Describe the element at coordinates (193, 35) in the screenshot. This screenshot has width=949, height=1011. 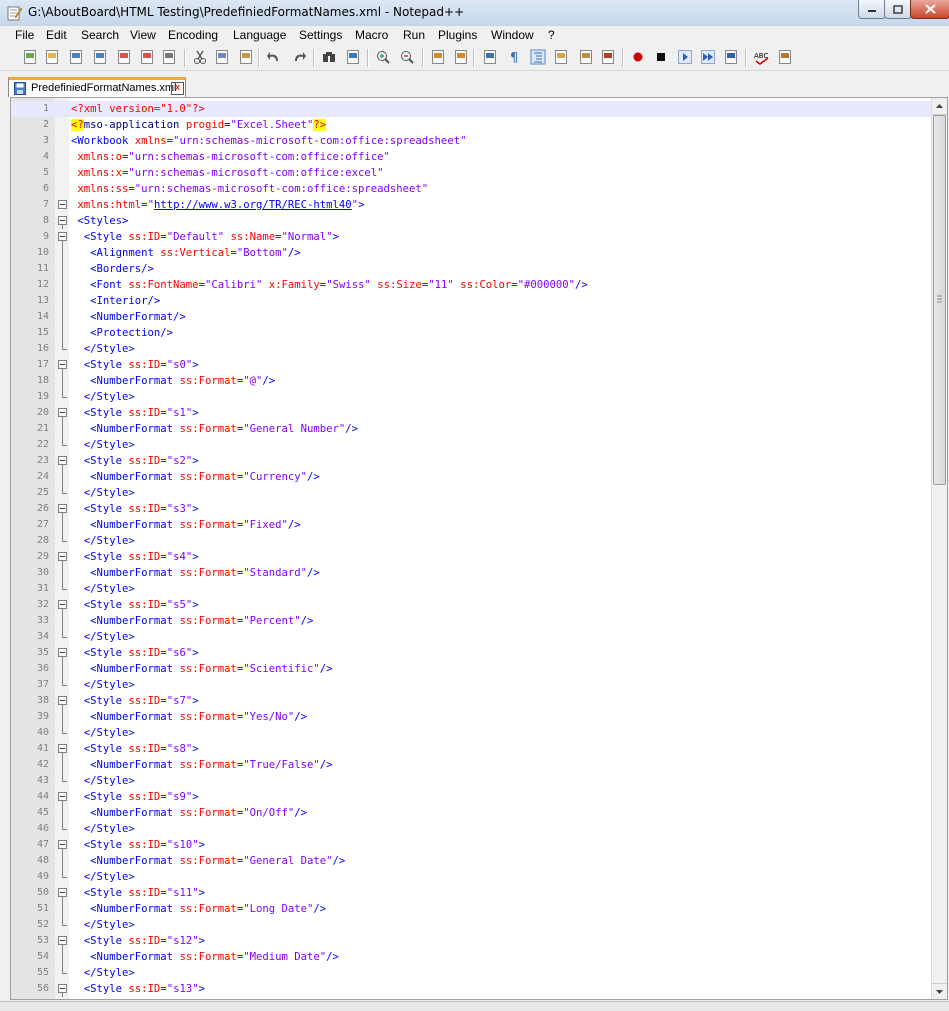
I see `menu-encoding: Encoding` at that location.